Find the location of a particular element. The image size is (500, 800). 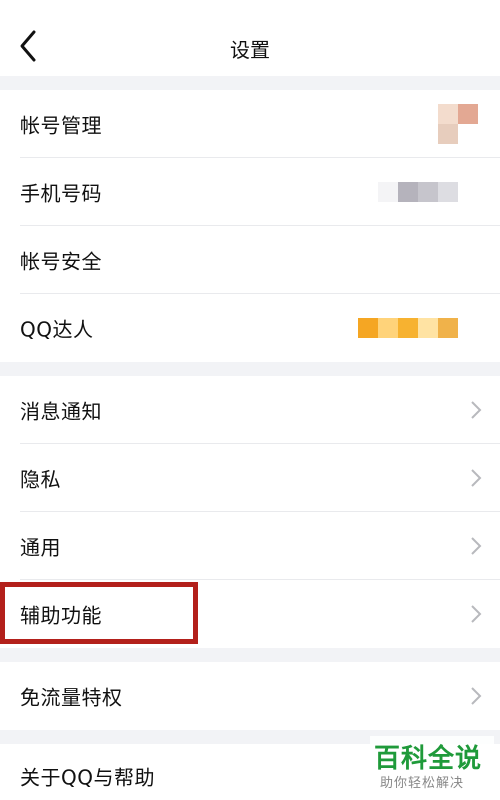

nav-header: 设置 is located at coordinates (250, 38).